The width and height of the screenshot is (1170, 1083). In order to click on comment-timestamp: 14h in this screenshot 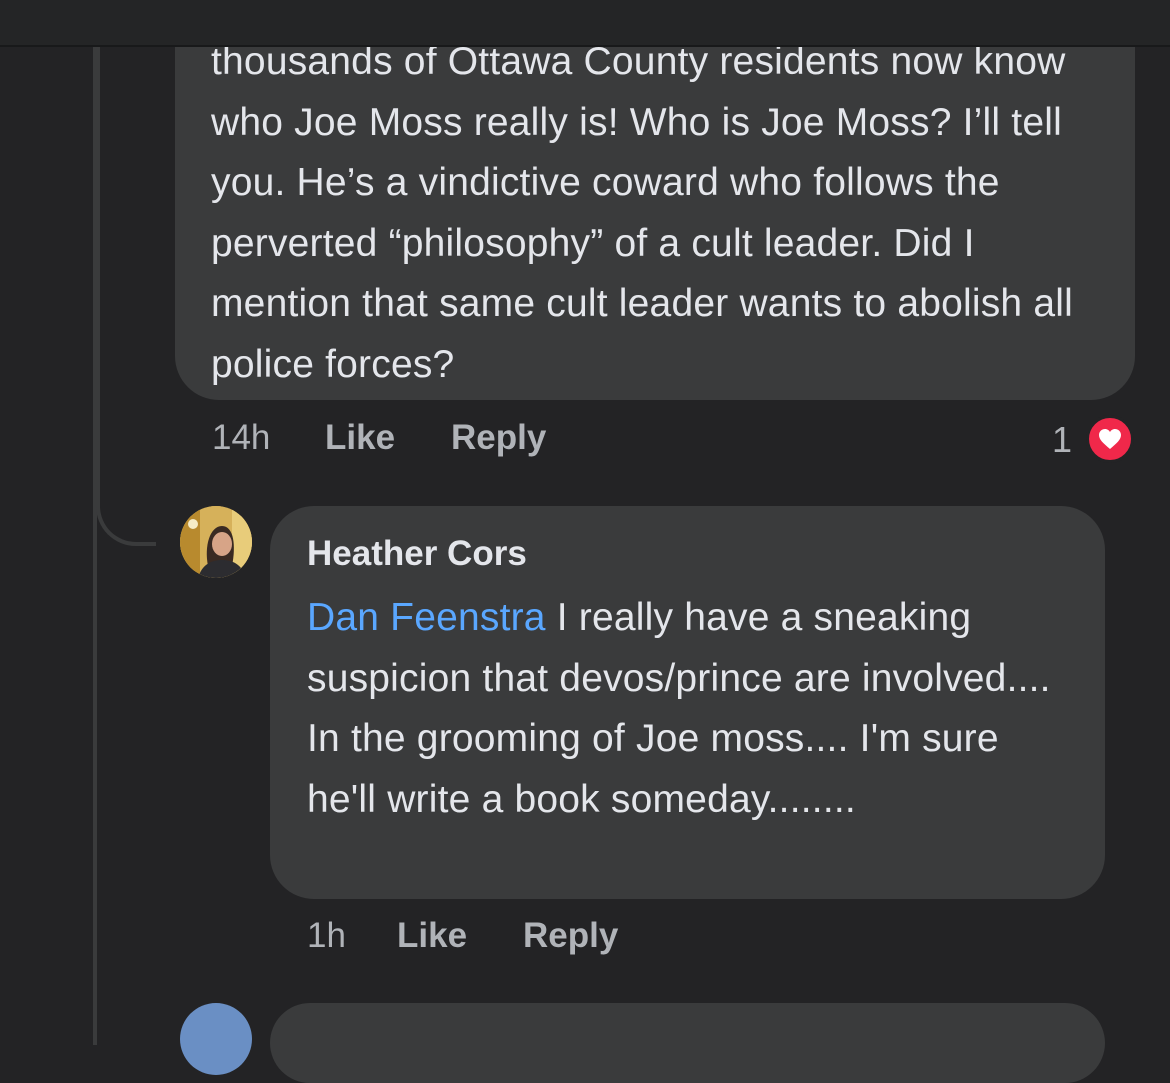, I will do `click(241, 437)`.